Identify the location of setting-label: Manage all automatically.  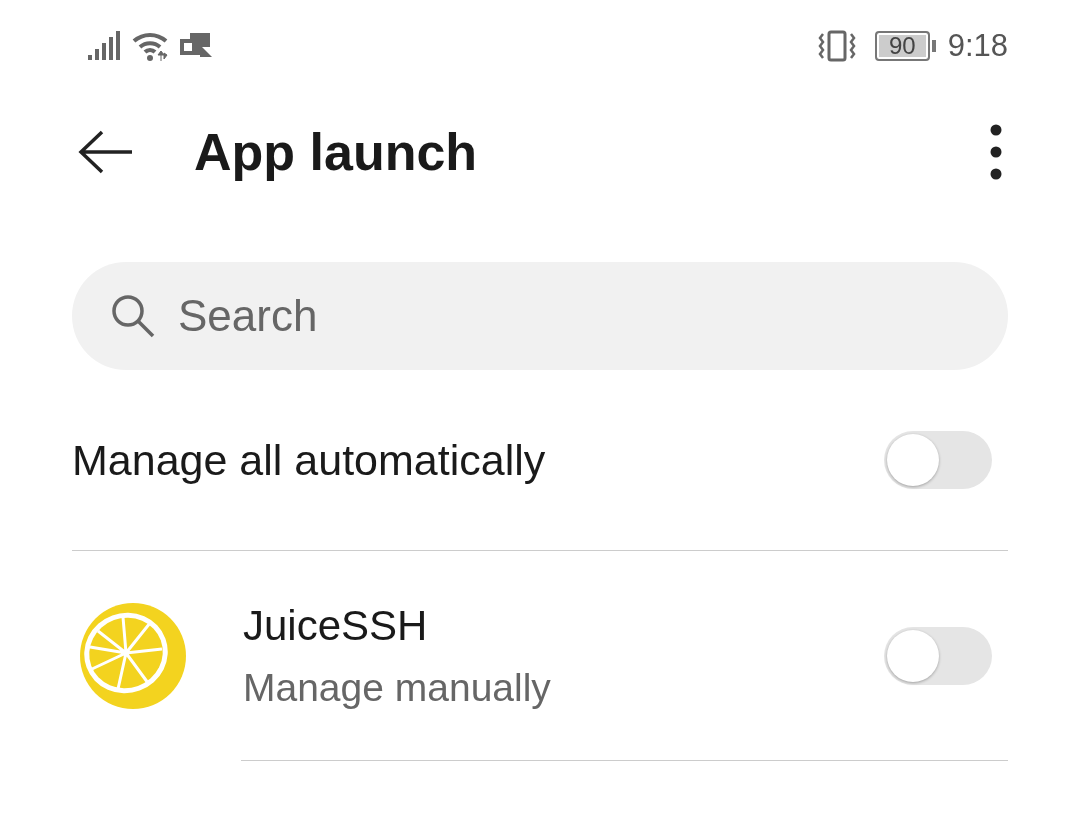
(309, 460).